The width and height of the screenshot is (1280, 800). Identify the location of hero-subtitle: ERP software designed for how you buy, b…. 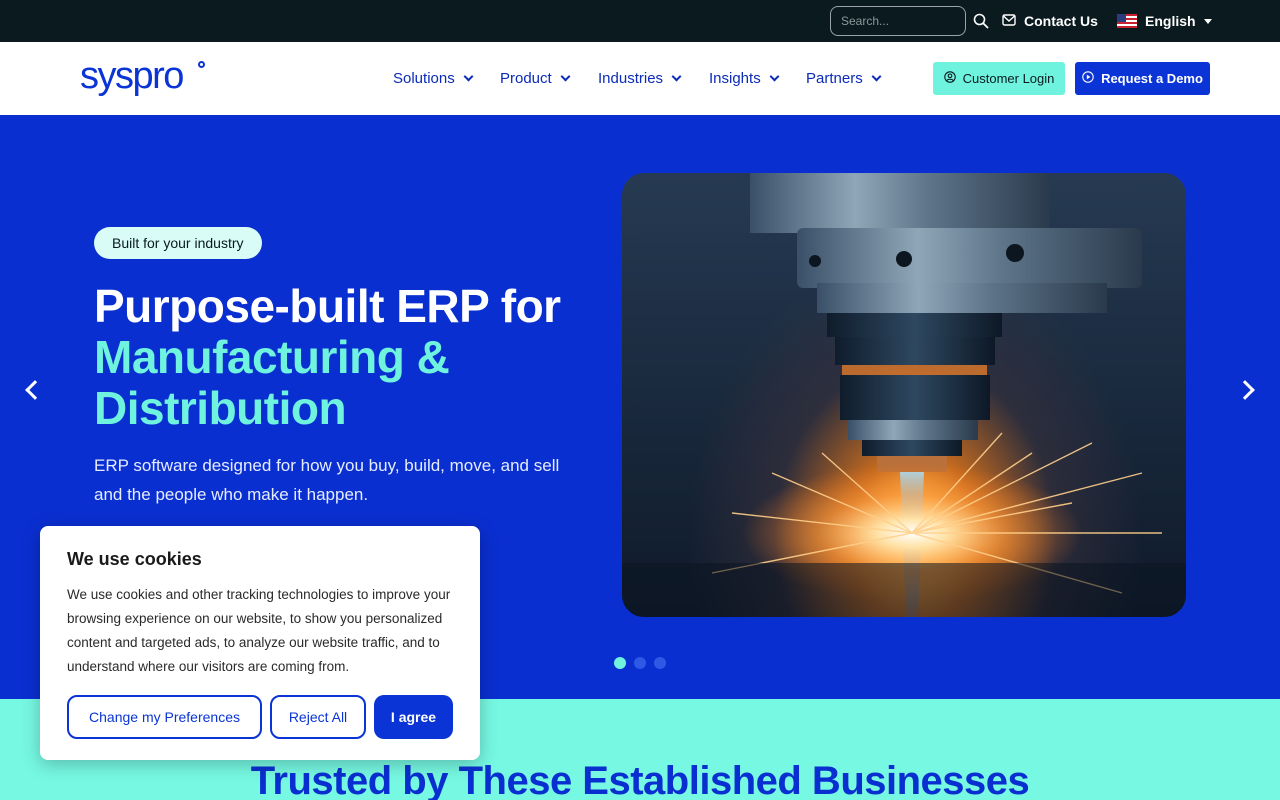
(327, 480).